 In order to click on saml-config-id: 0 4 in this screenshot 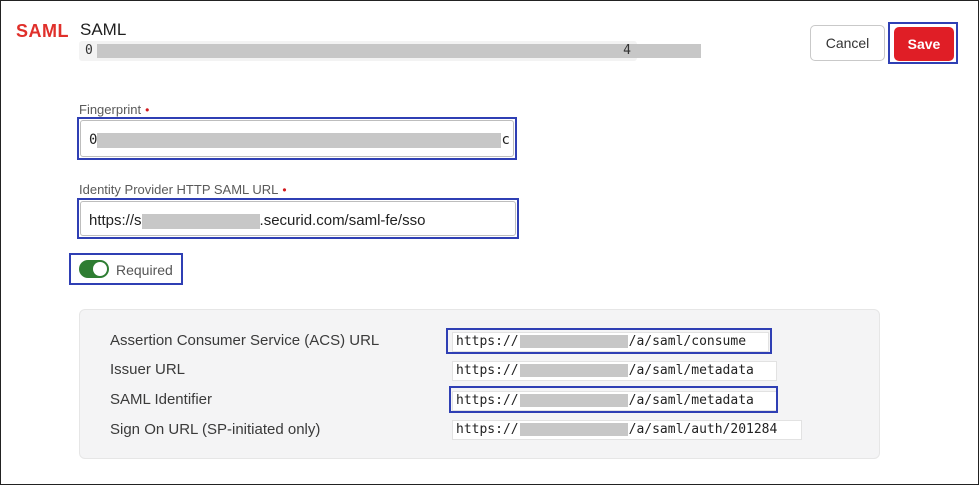, I will do `click(390, 51)`.